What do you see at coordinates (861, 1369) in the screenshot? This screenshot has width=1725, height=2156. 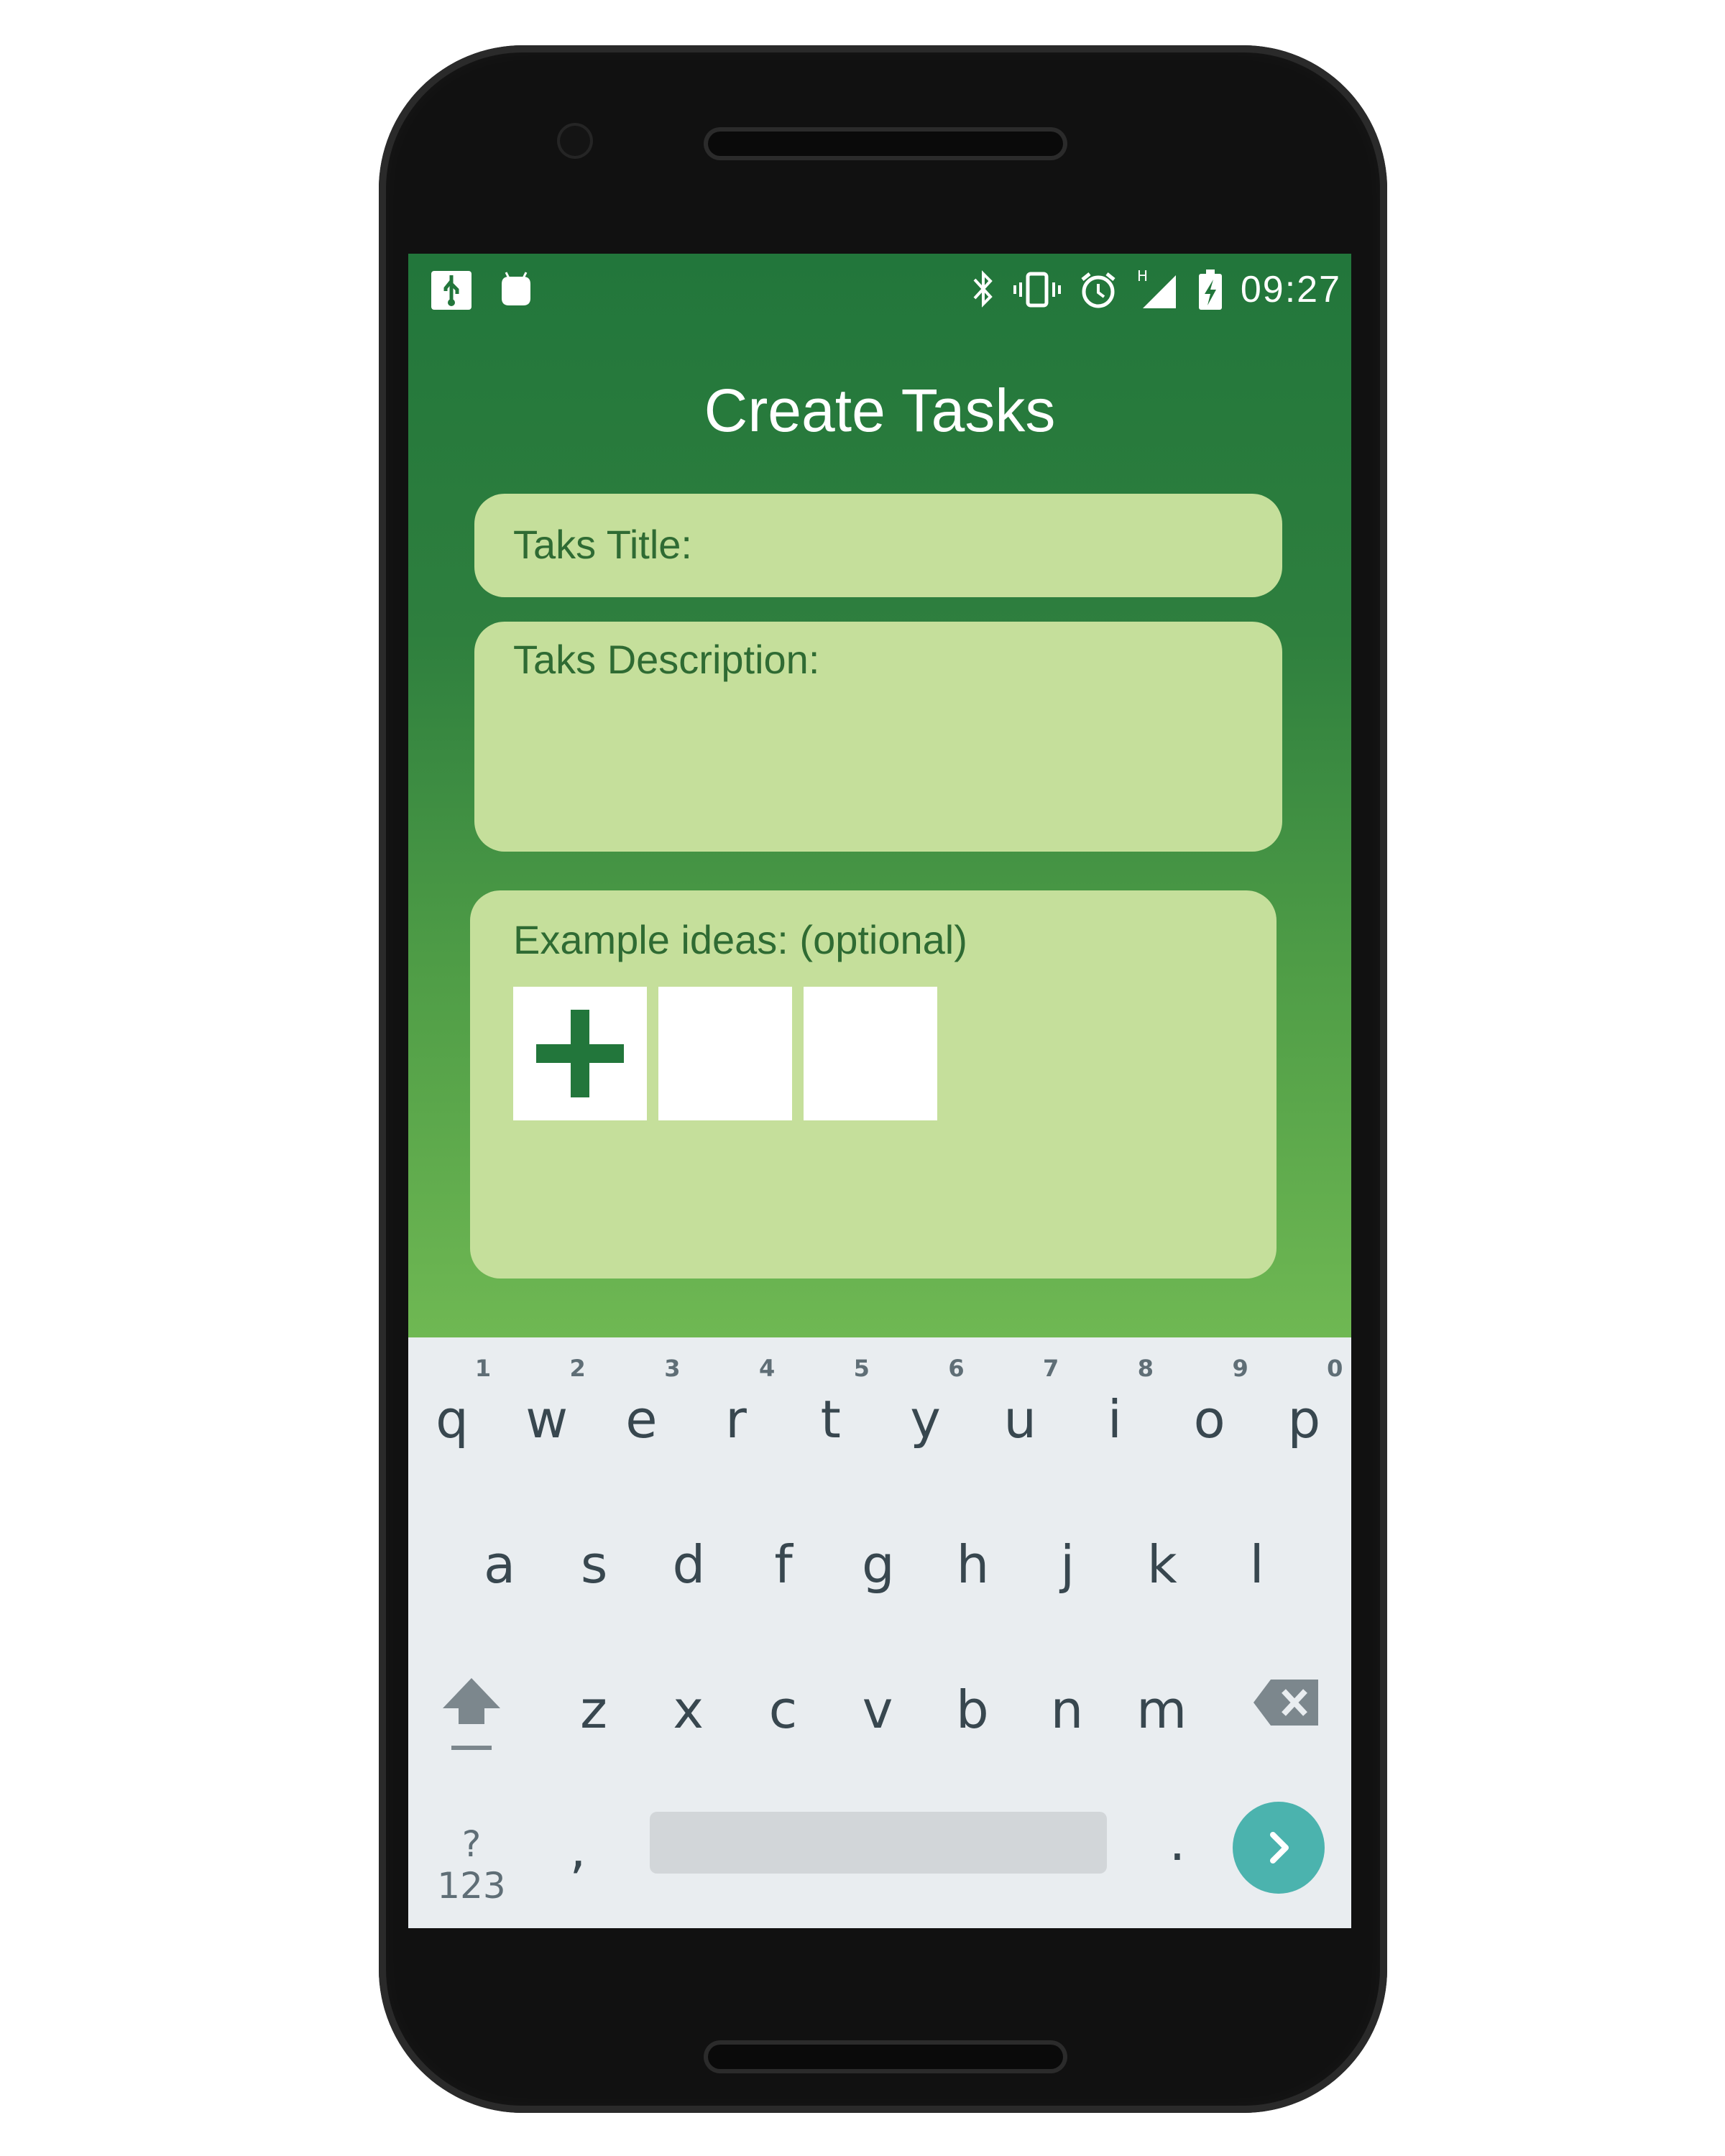 I see `key-hint-5: 5` at bounding box center [861, 1369].